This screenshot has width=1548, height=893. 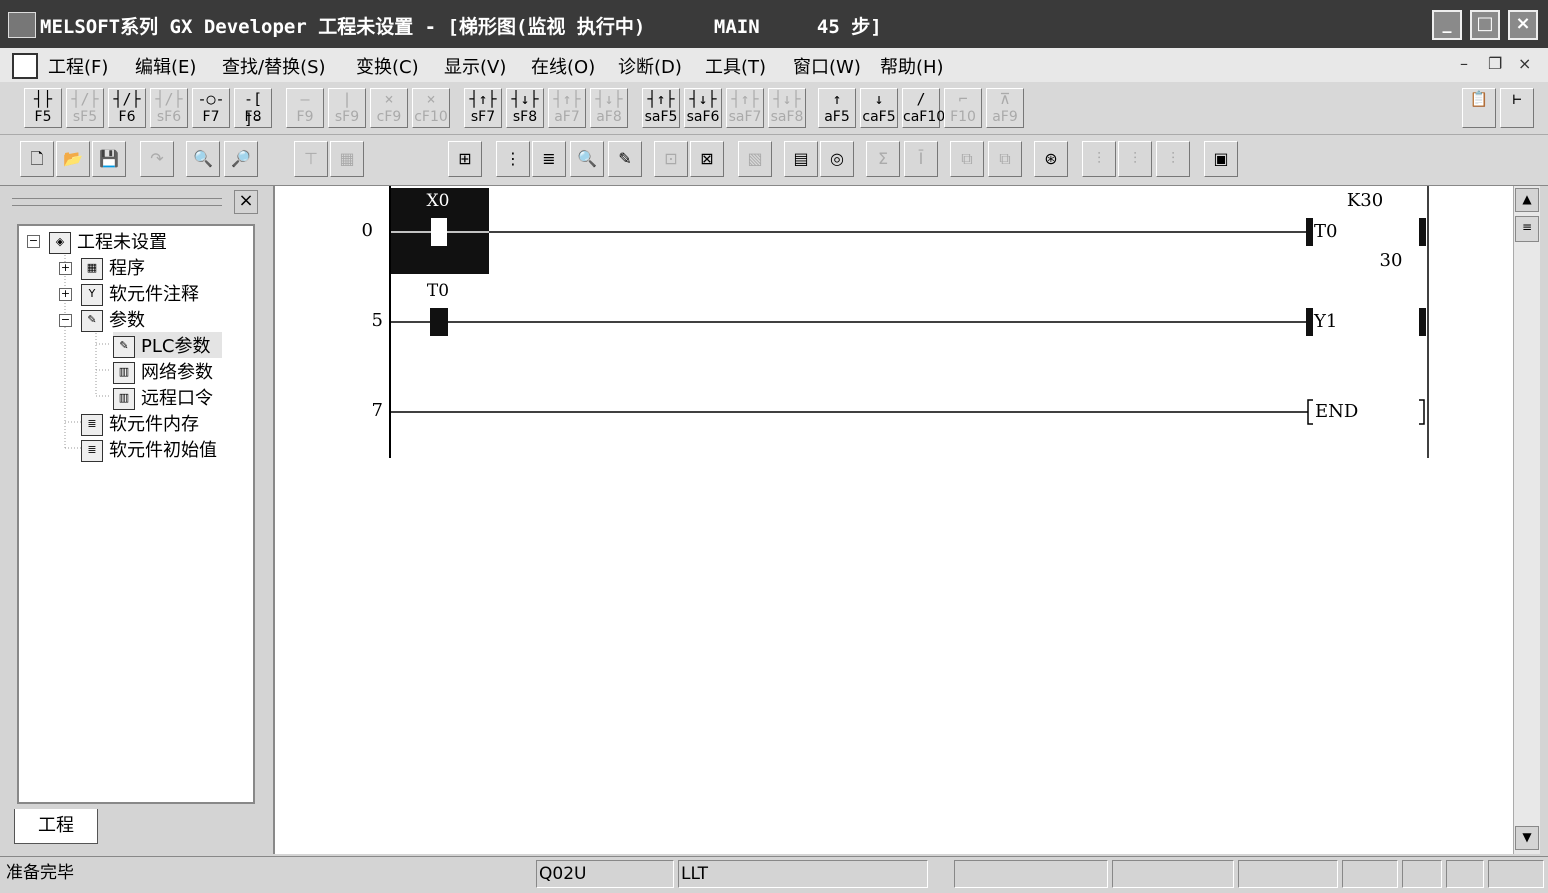 What do you see at coordinates (431, 108) in the screenshot?
I see `delete-vertical-line-button: × cF10` at bounding box center [431, 108].